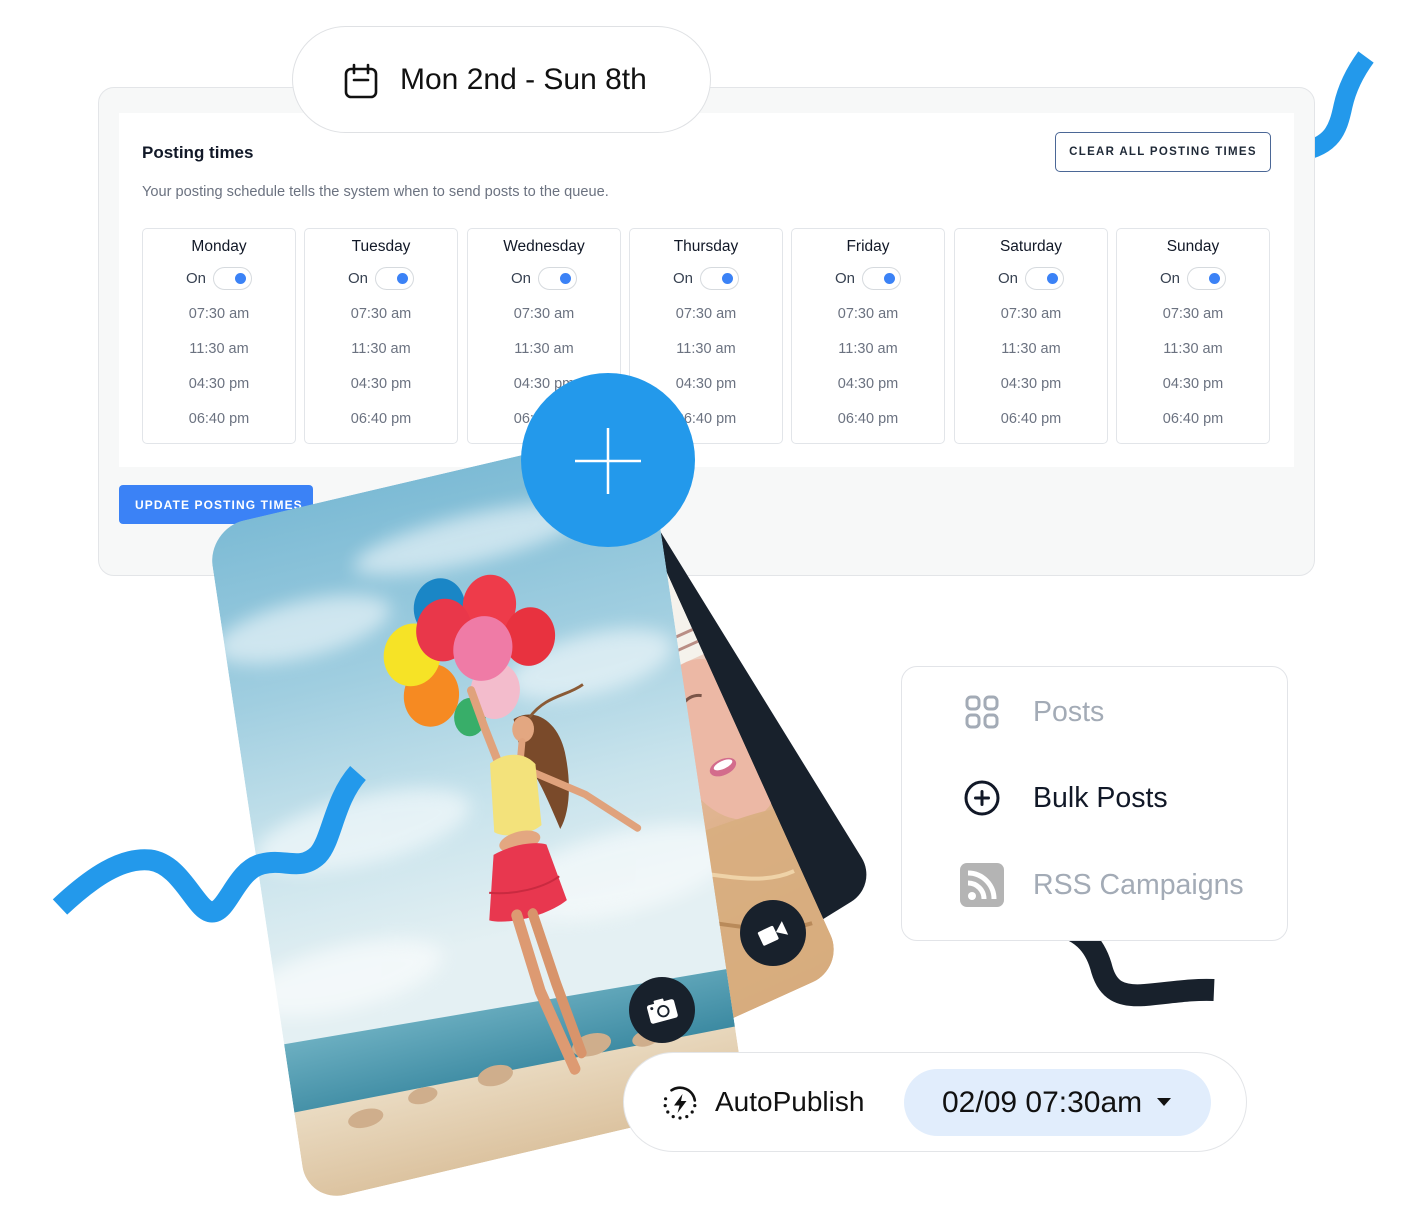 This screenshot has height=1222, width=1425. Describe the element at coordinates (868, 246) in the screenshot. I see `day-name: Friday` at that location.